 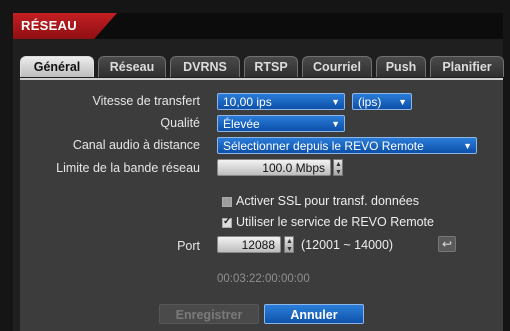 I want to click on tab-courriel: Courriel, so click(x=337, y=66).